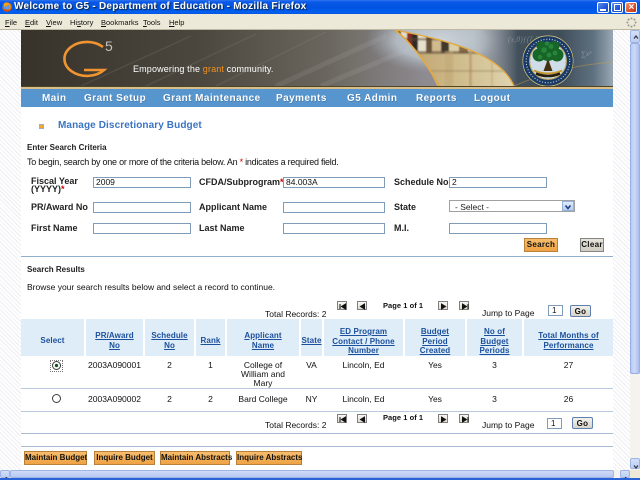  Describe the element at coordinates (586, 54) in the screenshot. I see `svg-text: ∑x²` at that location.